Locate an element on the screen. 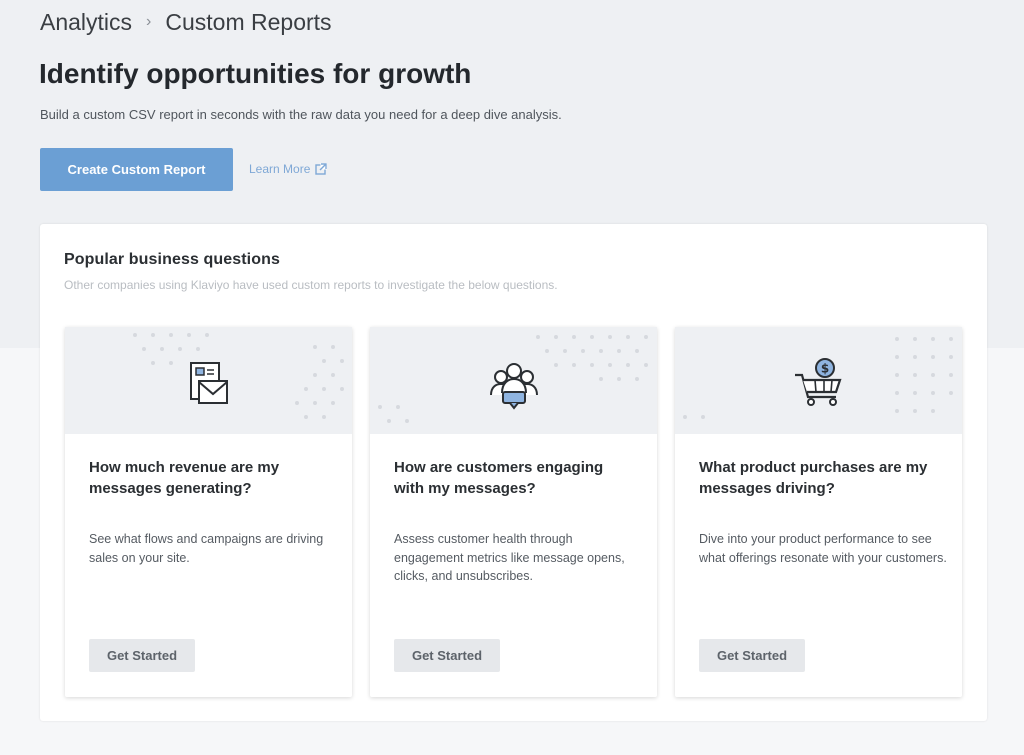 The image size is (1024, 755). card-hero: $ is located at coordinates (818, 380).